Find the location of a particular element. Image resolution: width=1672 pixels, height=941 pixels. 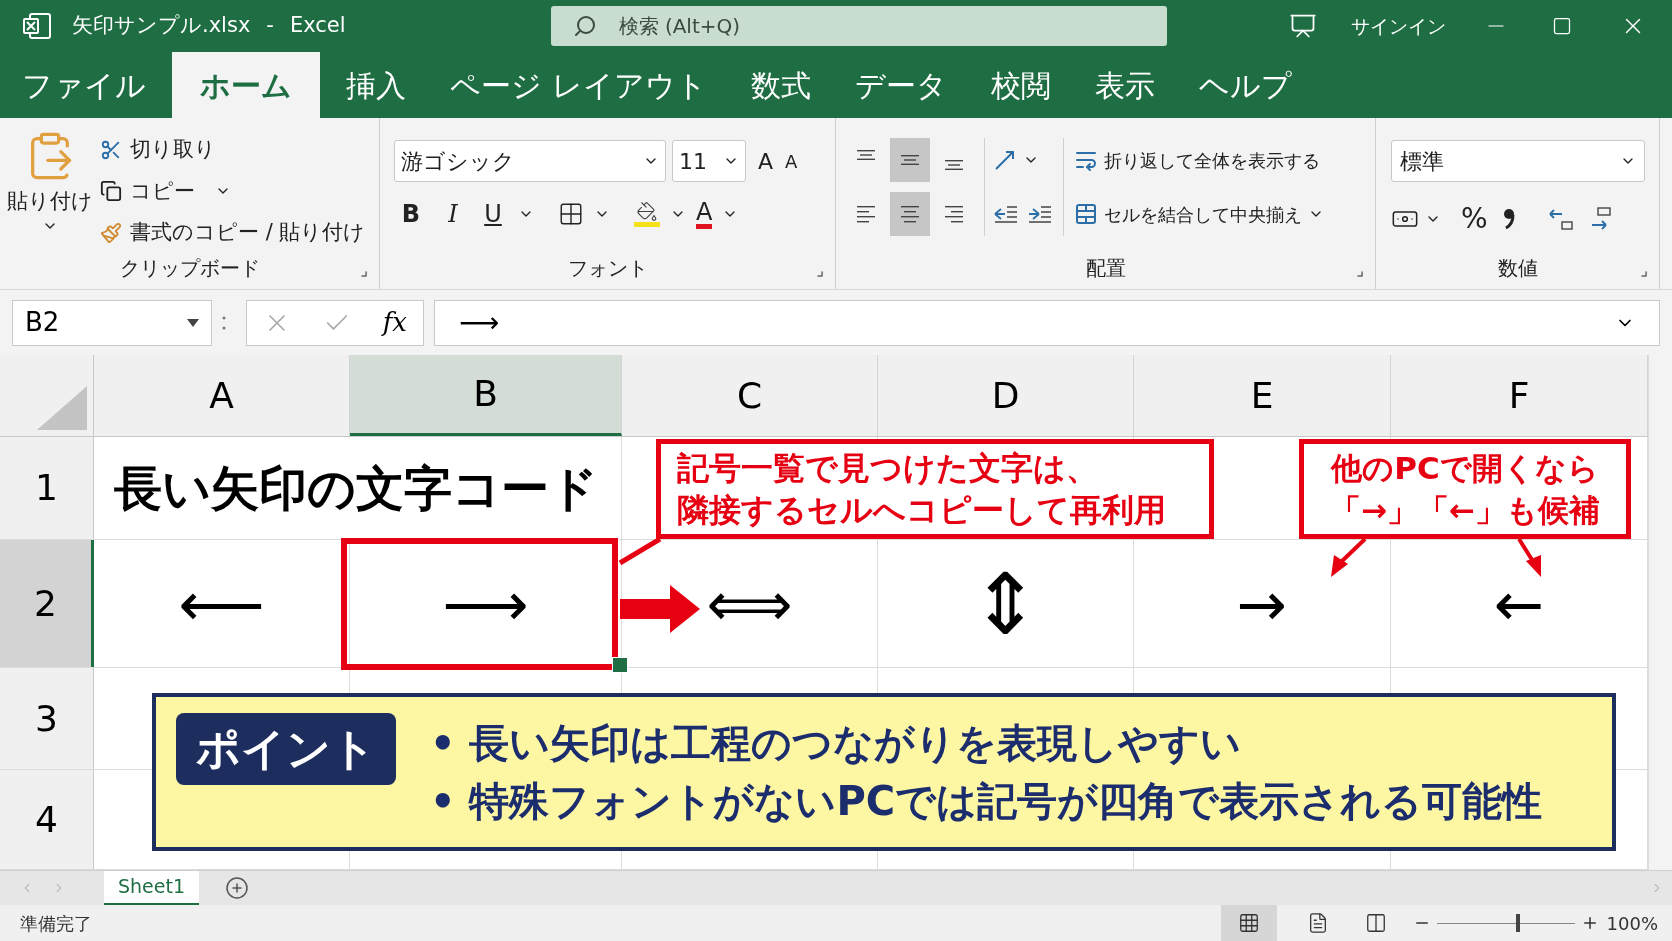

bold-button: B is located at coordinates (411, 214).